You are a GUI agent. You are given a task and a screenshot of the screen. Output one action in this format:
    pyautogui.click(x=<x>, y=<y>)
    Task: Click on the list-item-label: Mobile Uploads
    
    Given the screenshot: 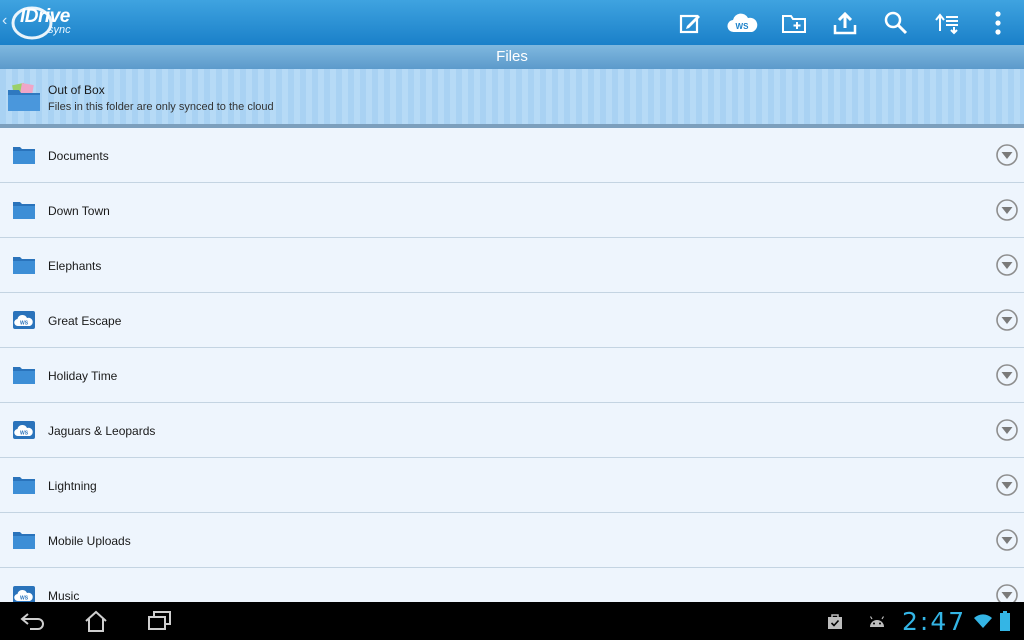 What is the action you would take?
    pyautogui.click(x=89, y=541)
    